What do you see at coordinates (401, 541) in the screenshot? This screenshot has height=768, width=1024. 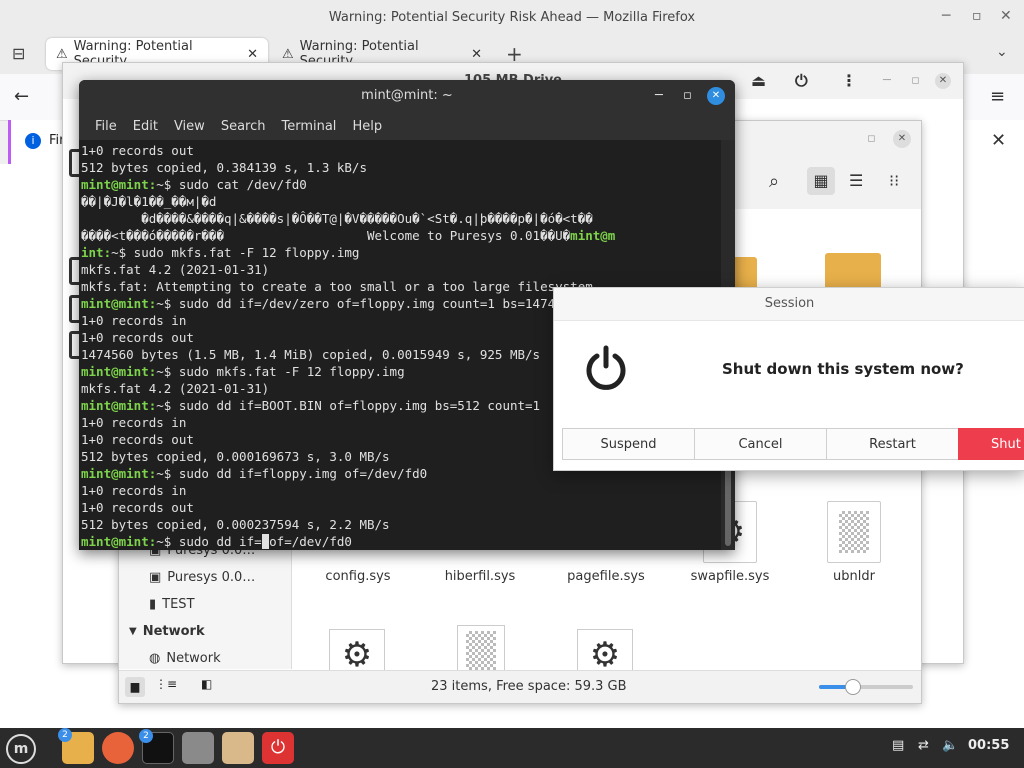 I see `terminal-current-line: mint@mint:~$ sudo dd if= of=/dev/fd0` at bounding box center [401, 541].